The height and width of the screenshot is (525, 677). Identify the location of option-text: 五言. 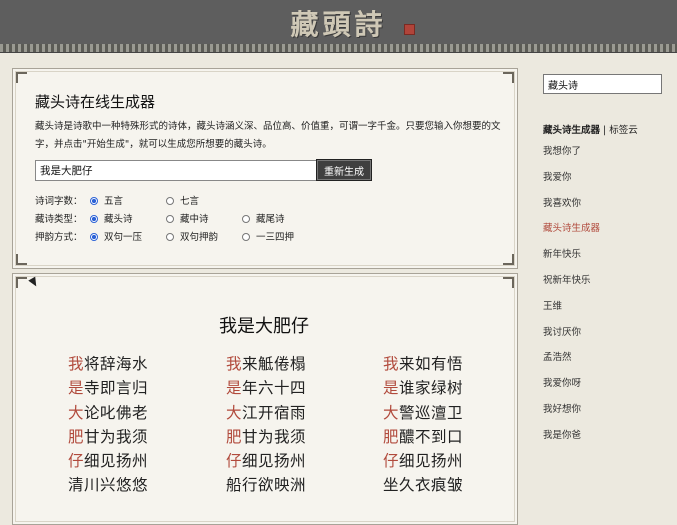
(114, 201).